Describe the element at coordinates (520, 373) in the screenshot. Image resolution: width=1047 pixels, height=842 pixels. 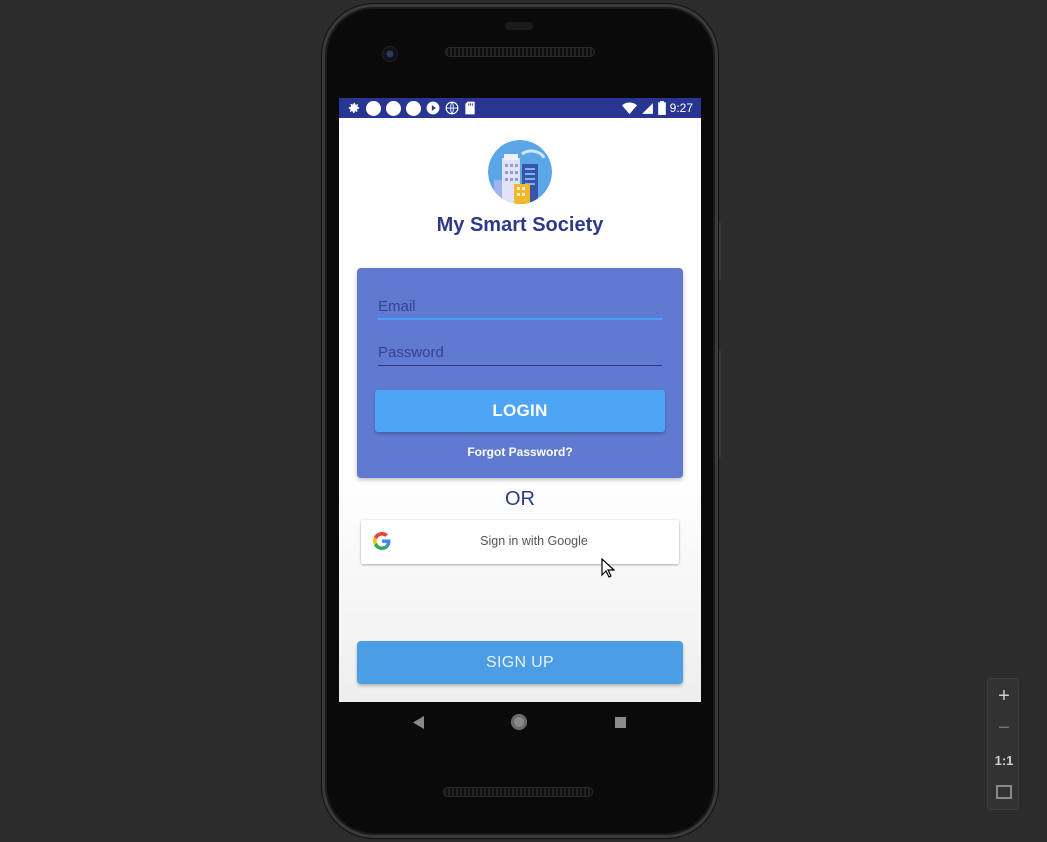
I see `login-card: LOGIN Forgot Password?` at that location.